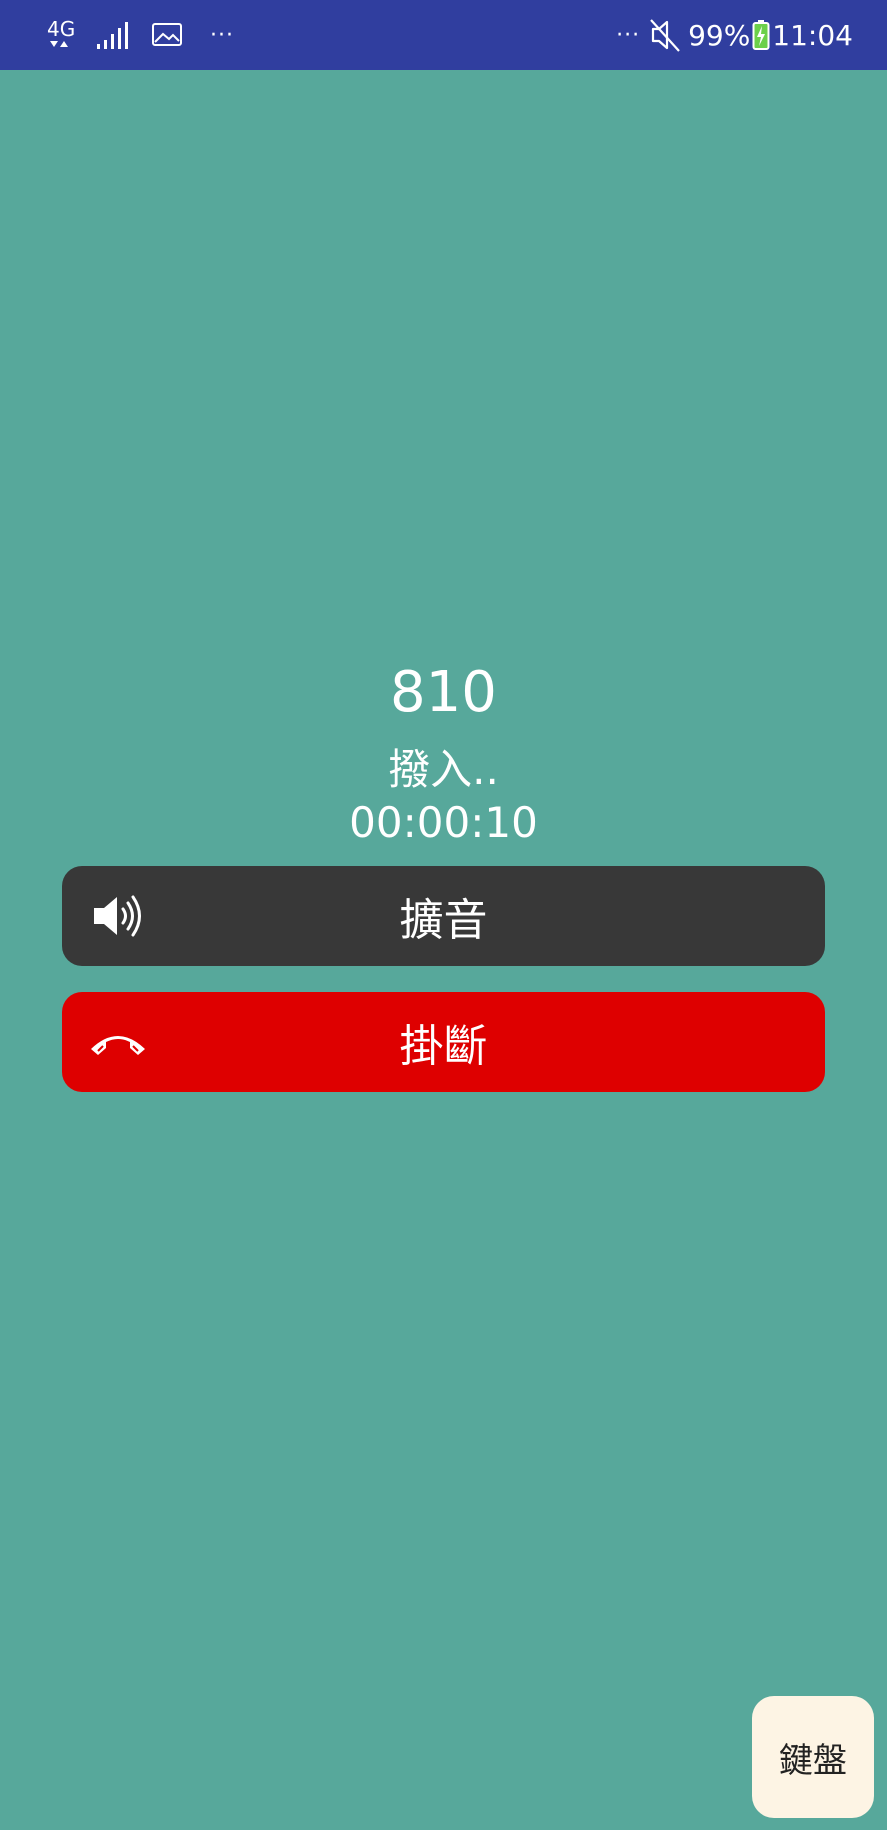 The image size is (887, 1830). I want to click on 4g-data-icon: 4G, so click(60, 35).